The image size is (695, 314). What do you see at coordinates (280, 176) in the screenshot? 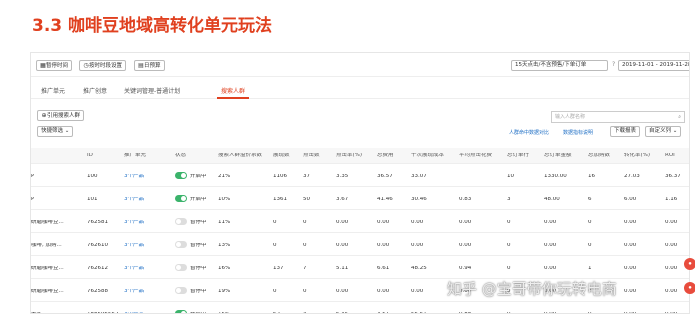
I see `table-cell: 1106` at bounding box center [280, 176].